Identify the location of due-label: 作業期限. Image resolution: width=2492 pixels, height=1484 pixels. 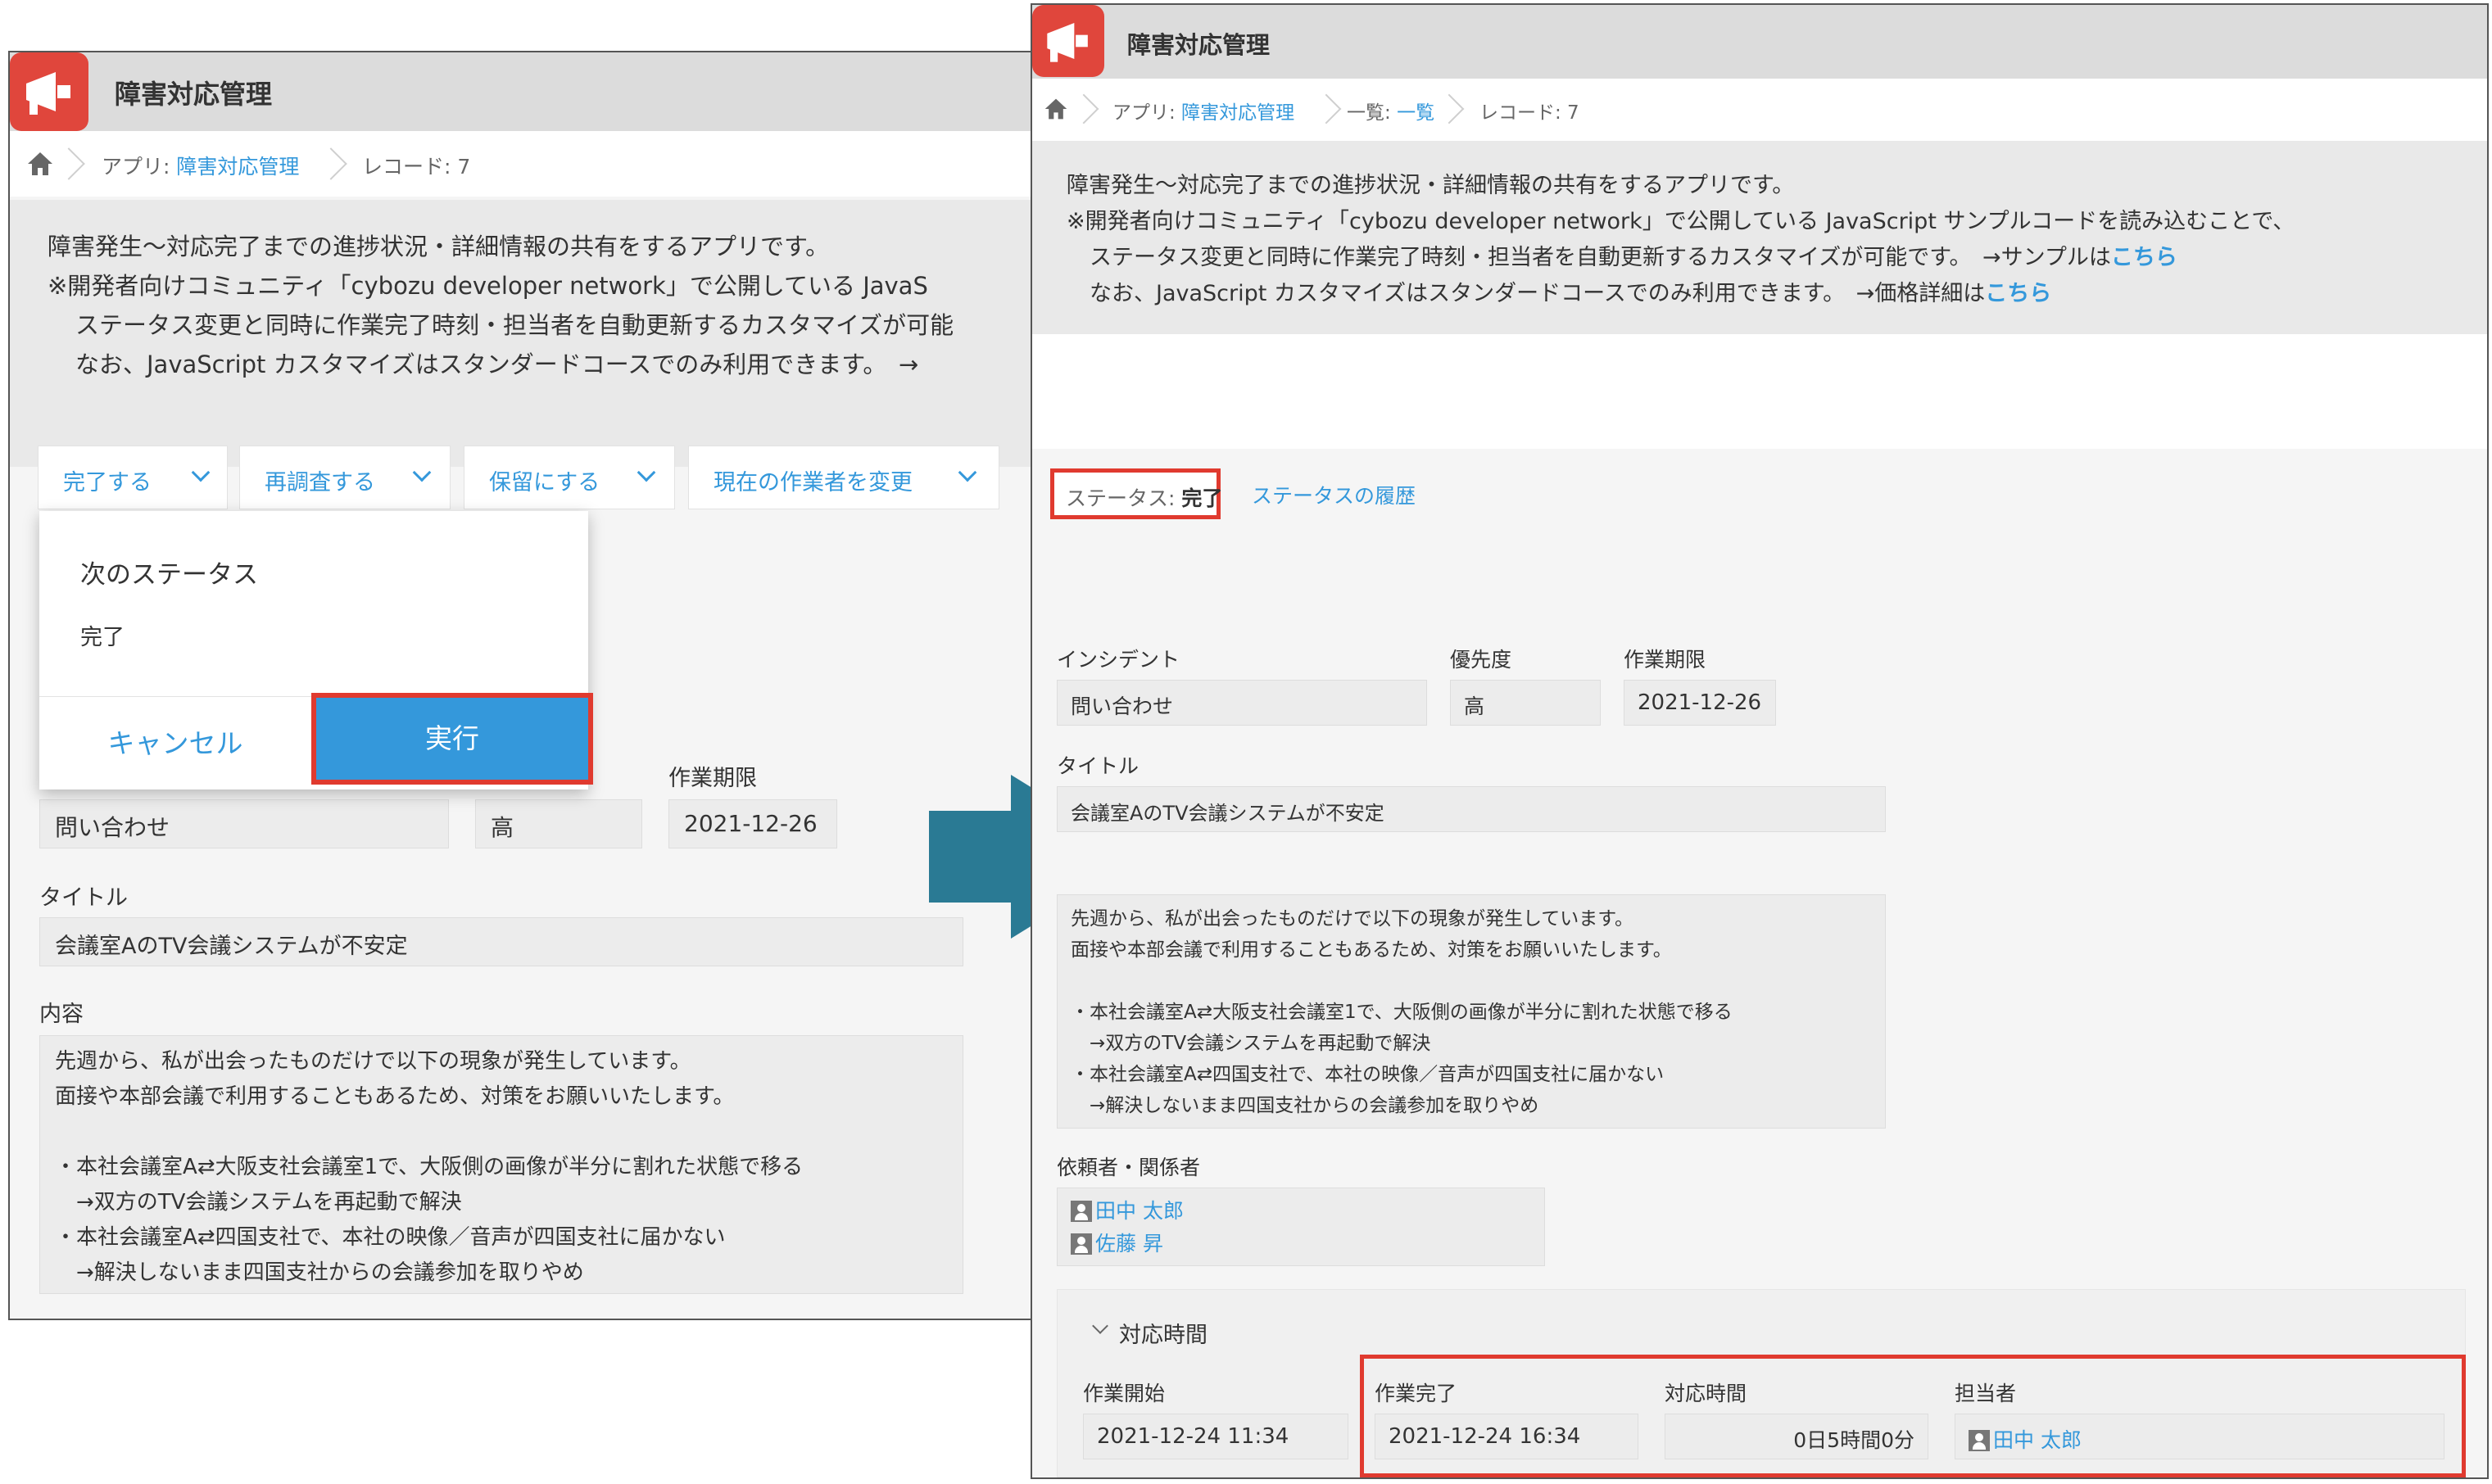
(1665, 660).